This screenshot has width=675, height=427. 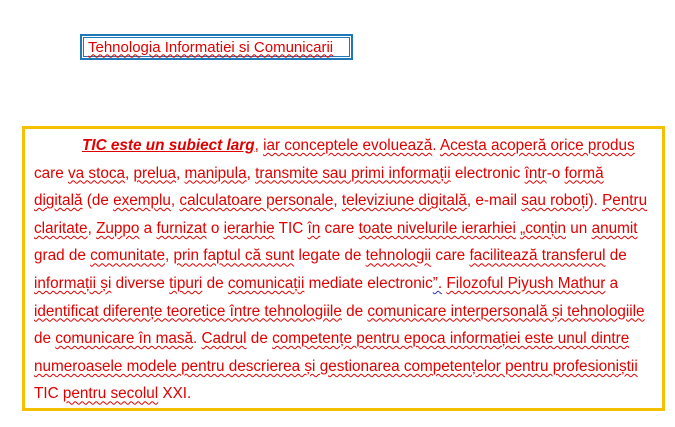 I want to click on text-run: legate de, so click(x=330, y=256).